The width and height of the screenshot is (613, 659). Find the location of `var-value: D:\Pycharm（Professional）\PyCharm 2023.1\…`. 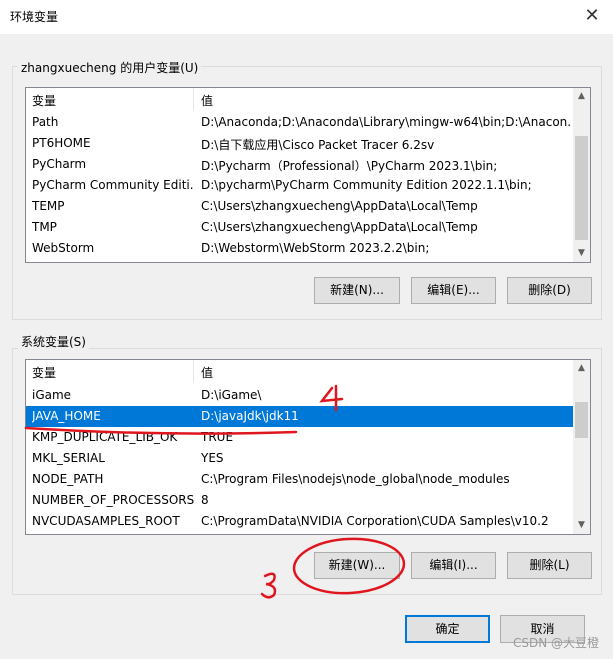

var-value: D:\Pycharm（Professional）\PyCharm 2023.1\… is located at coordinates (349, 166).